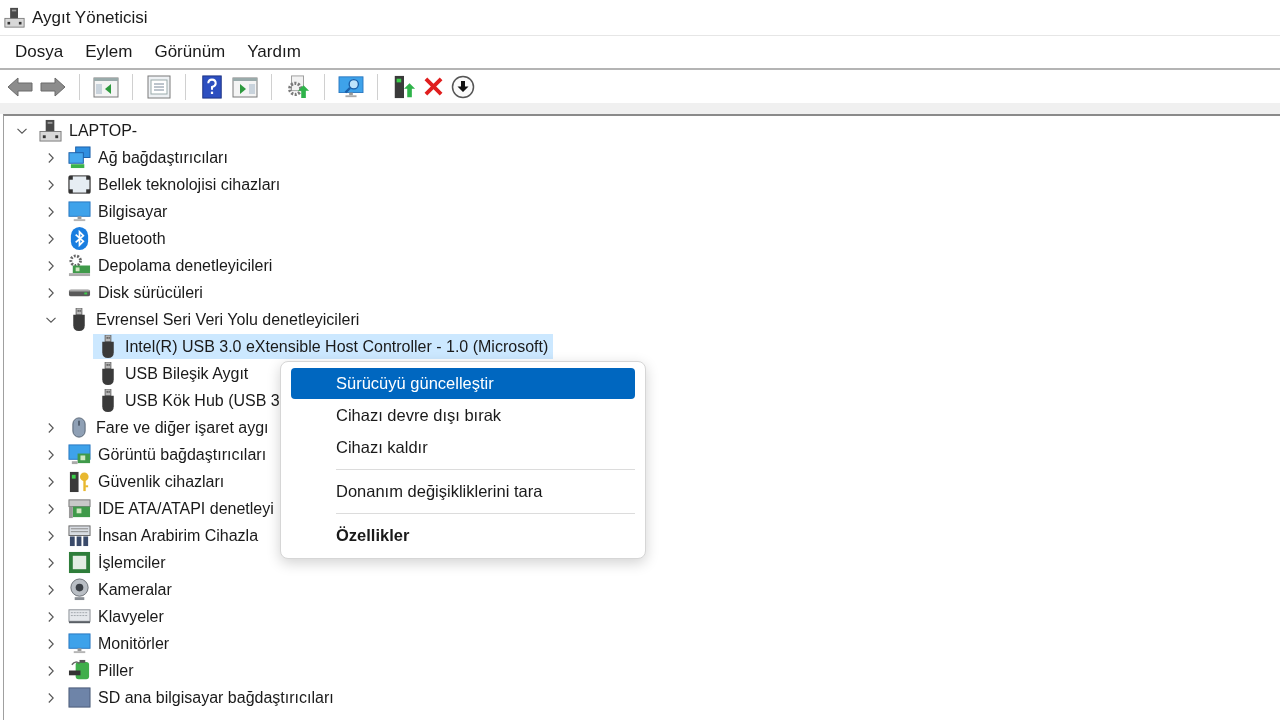  What do you see at coordinates (117, 562) in the screenshot?
I see `tree-item: İşlemciler` at bounding box center [117, 562].